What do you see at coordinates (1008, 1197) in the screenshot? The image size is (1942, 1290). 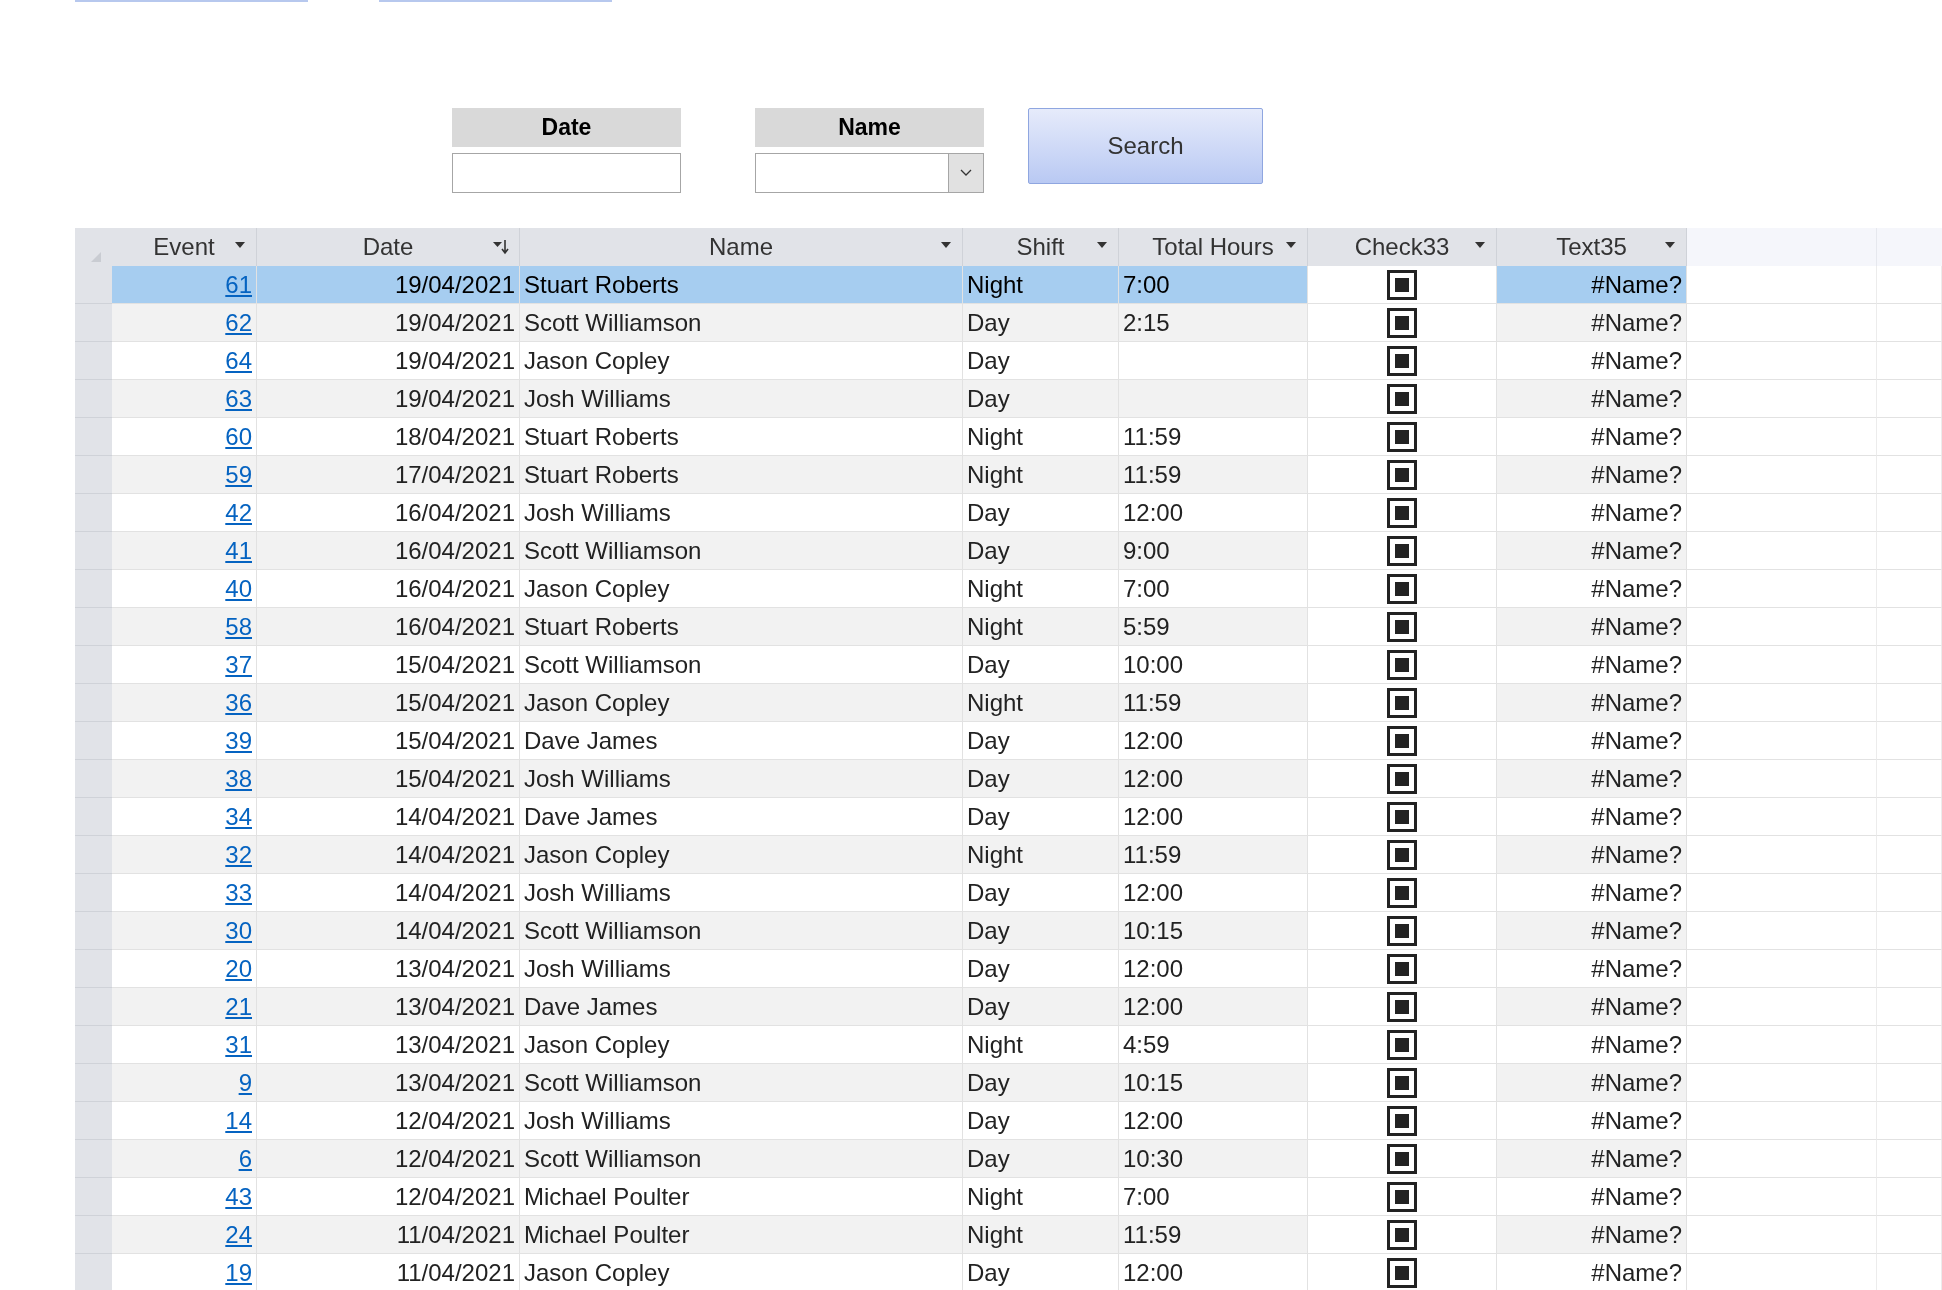 I see `table-row: 43 12/04/2021 Michael Poulter Night 7:00 #Name?` at bounding box center [1008, 1197].